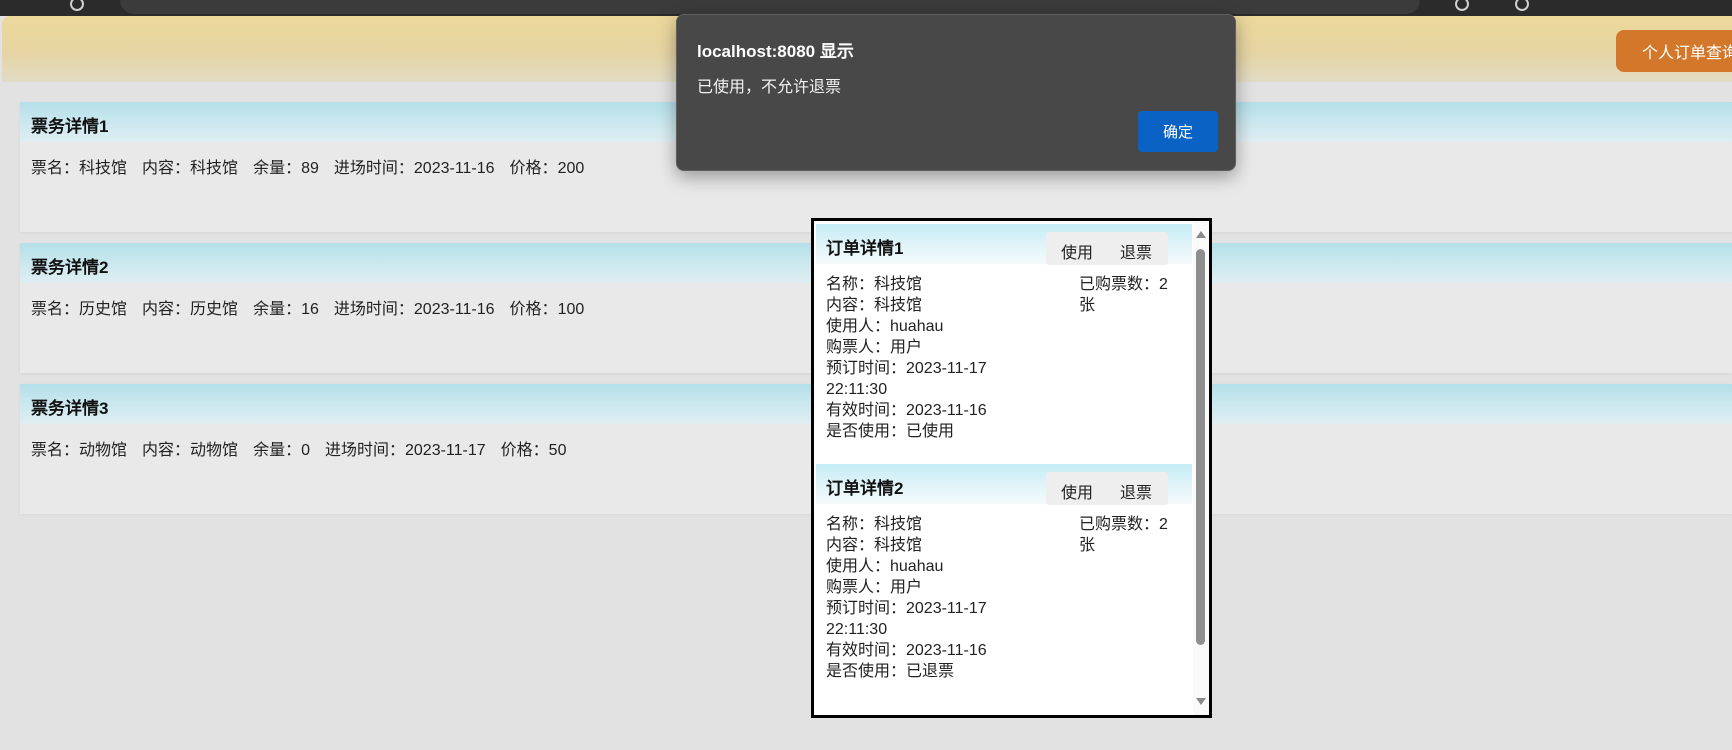 The image size is (1732, 750). Describe the element at coordinates (1178, 131) in the screenshot. I see `alert-ok-button: 确定` at that location.